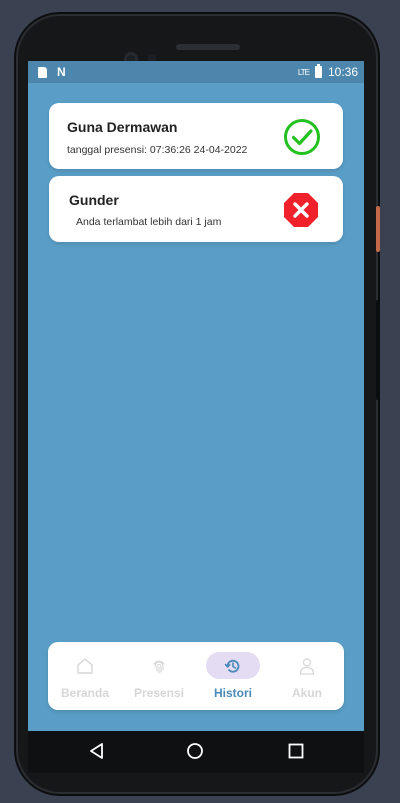 This screenshot has height=803, width=400. What do you see at coordinates (307, 693) in the screenshot?
I see `nav-label: Akun` at bounding box center [307, 693].